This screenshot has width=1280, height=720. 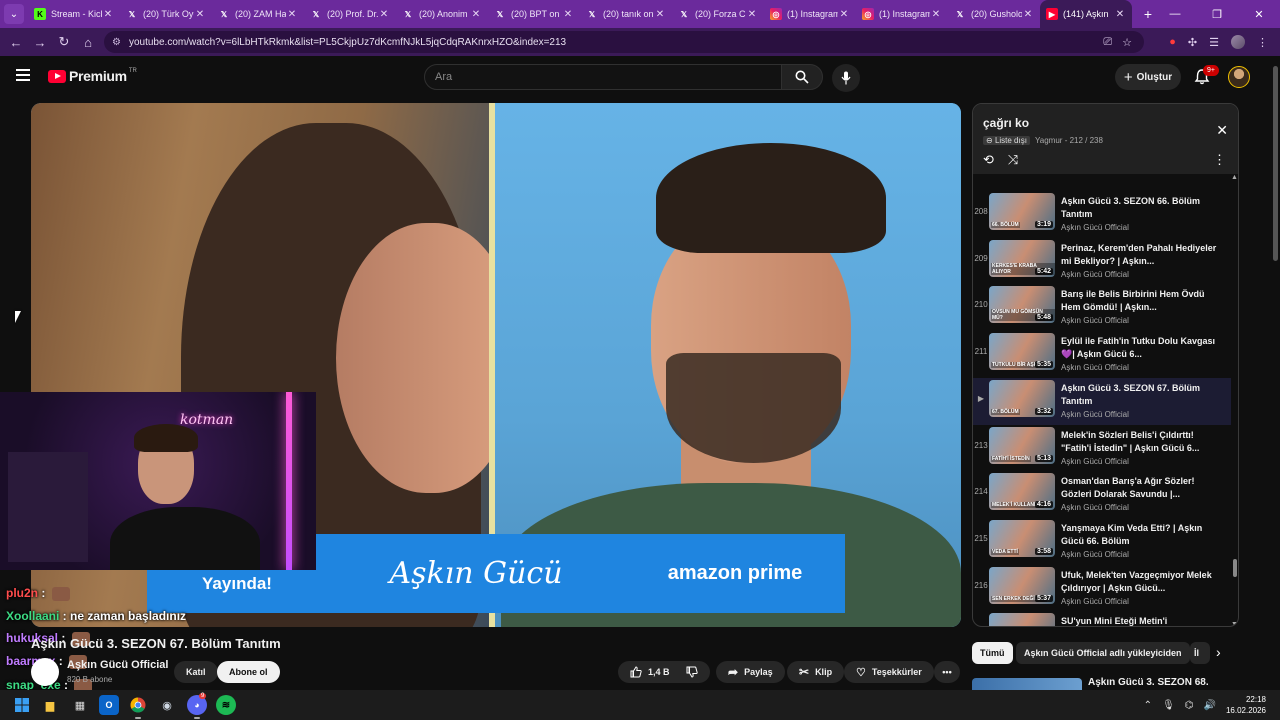 I want to click on profile-avatar, so click(x=1238, y=42).